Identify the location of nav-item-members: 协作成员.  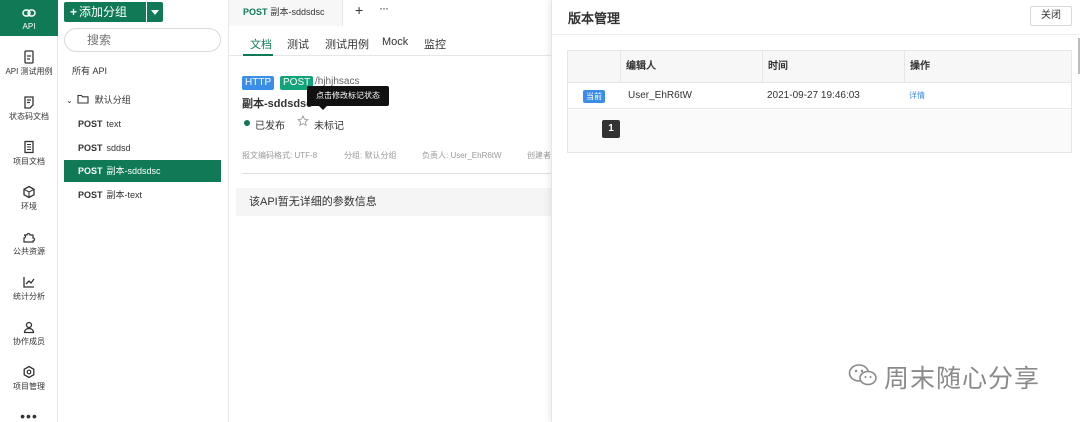
(29, 333).